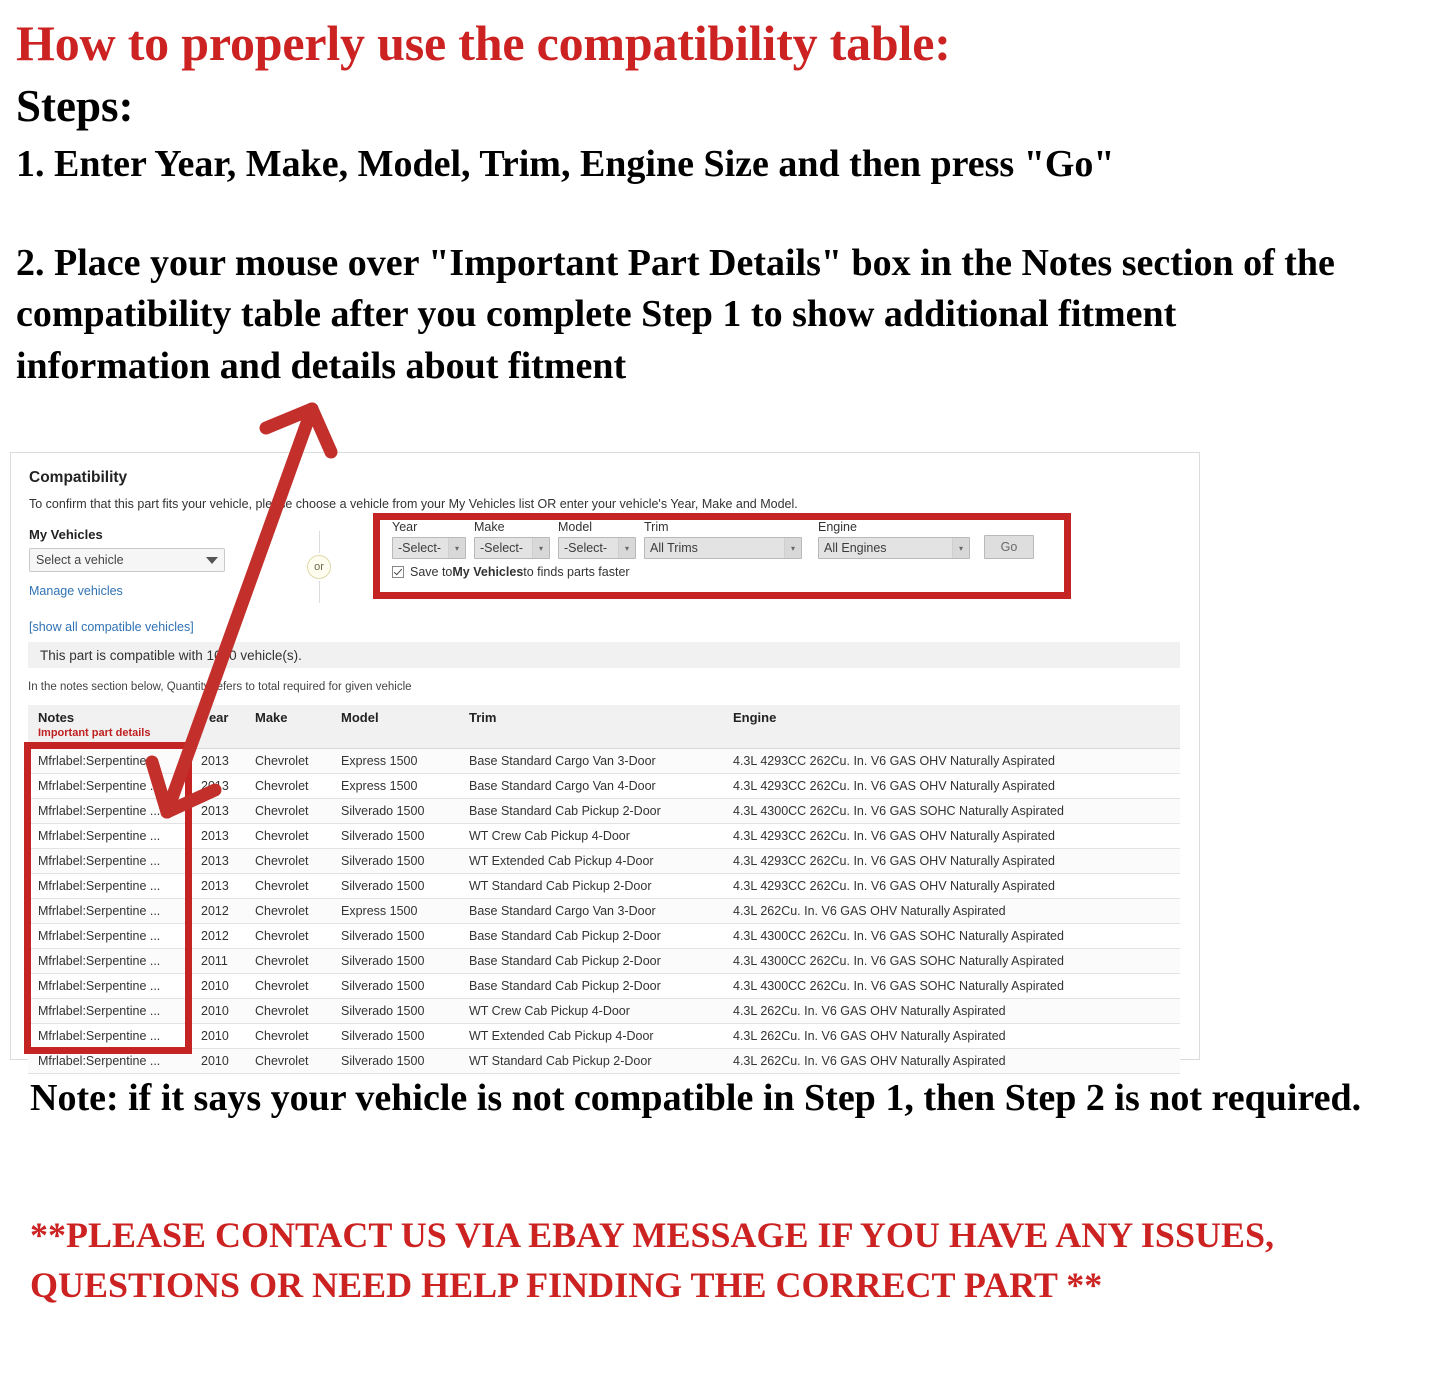  I want to click on or-divider: or, so click(319, 565).